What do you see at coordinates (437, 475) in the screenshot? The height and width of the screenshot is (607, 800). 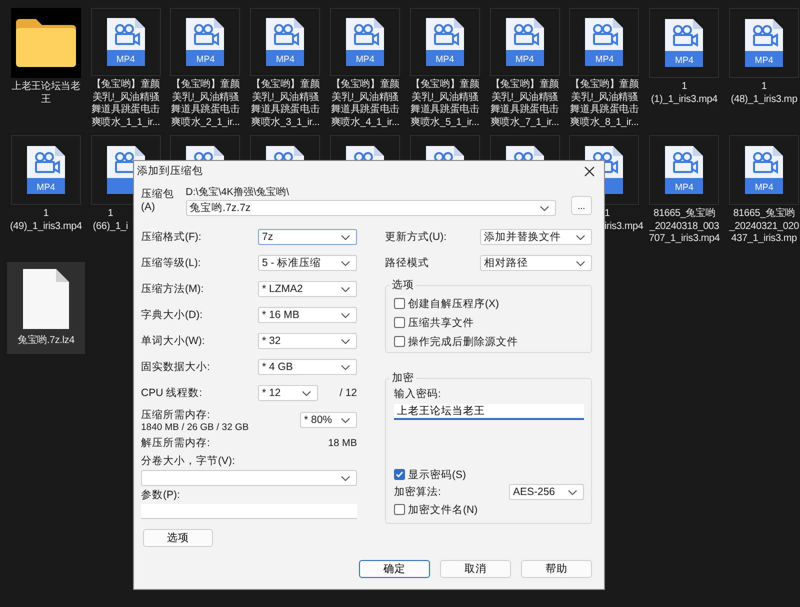 I see `checkbox-label: 显示密码(S)` at bounding box center [437, 475].